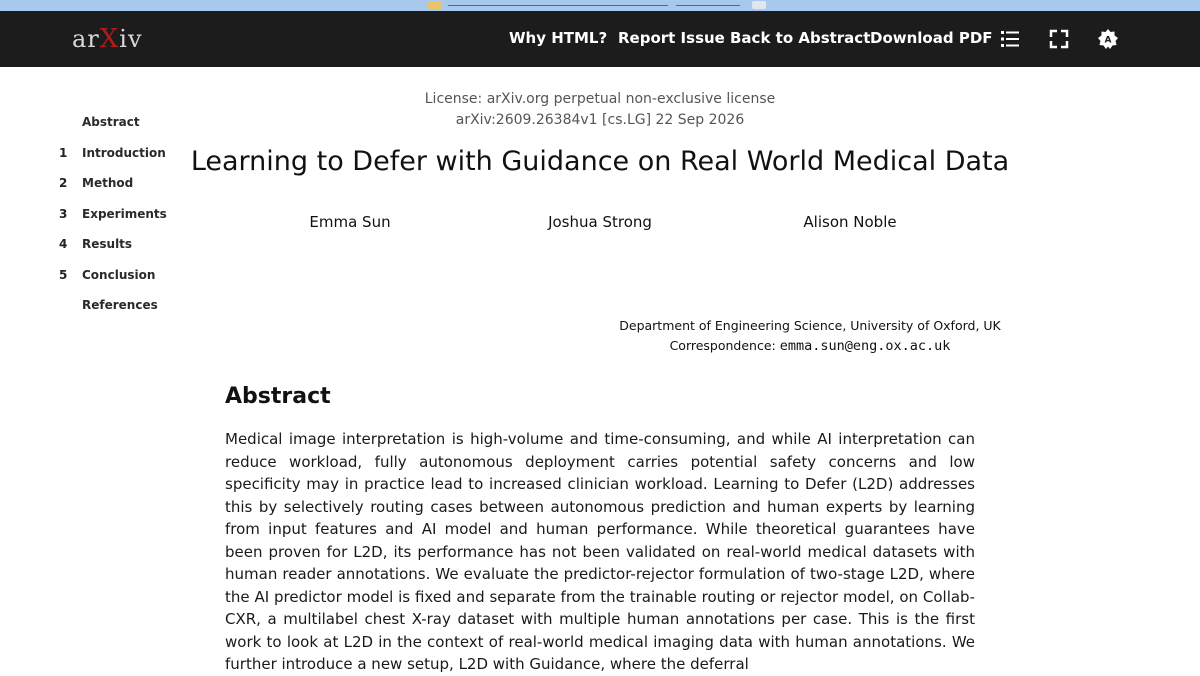 This screenshot has height=676, width=1200. What do you see at coordinates (131, 39) in the screenshot?
I see `logo-iv: iv` at bounding box center [131, 39].